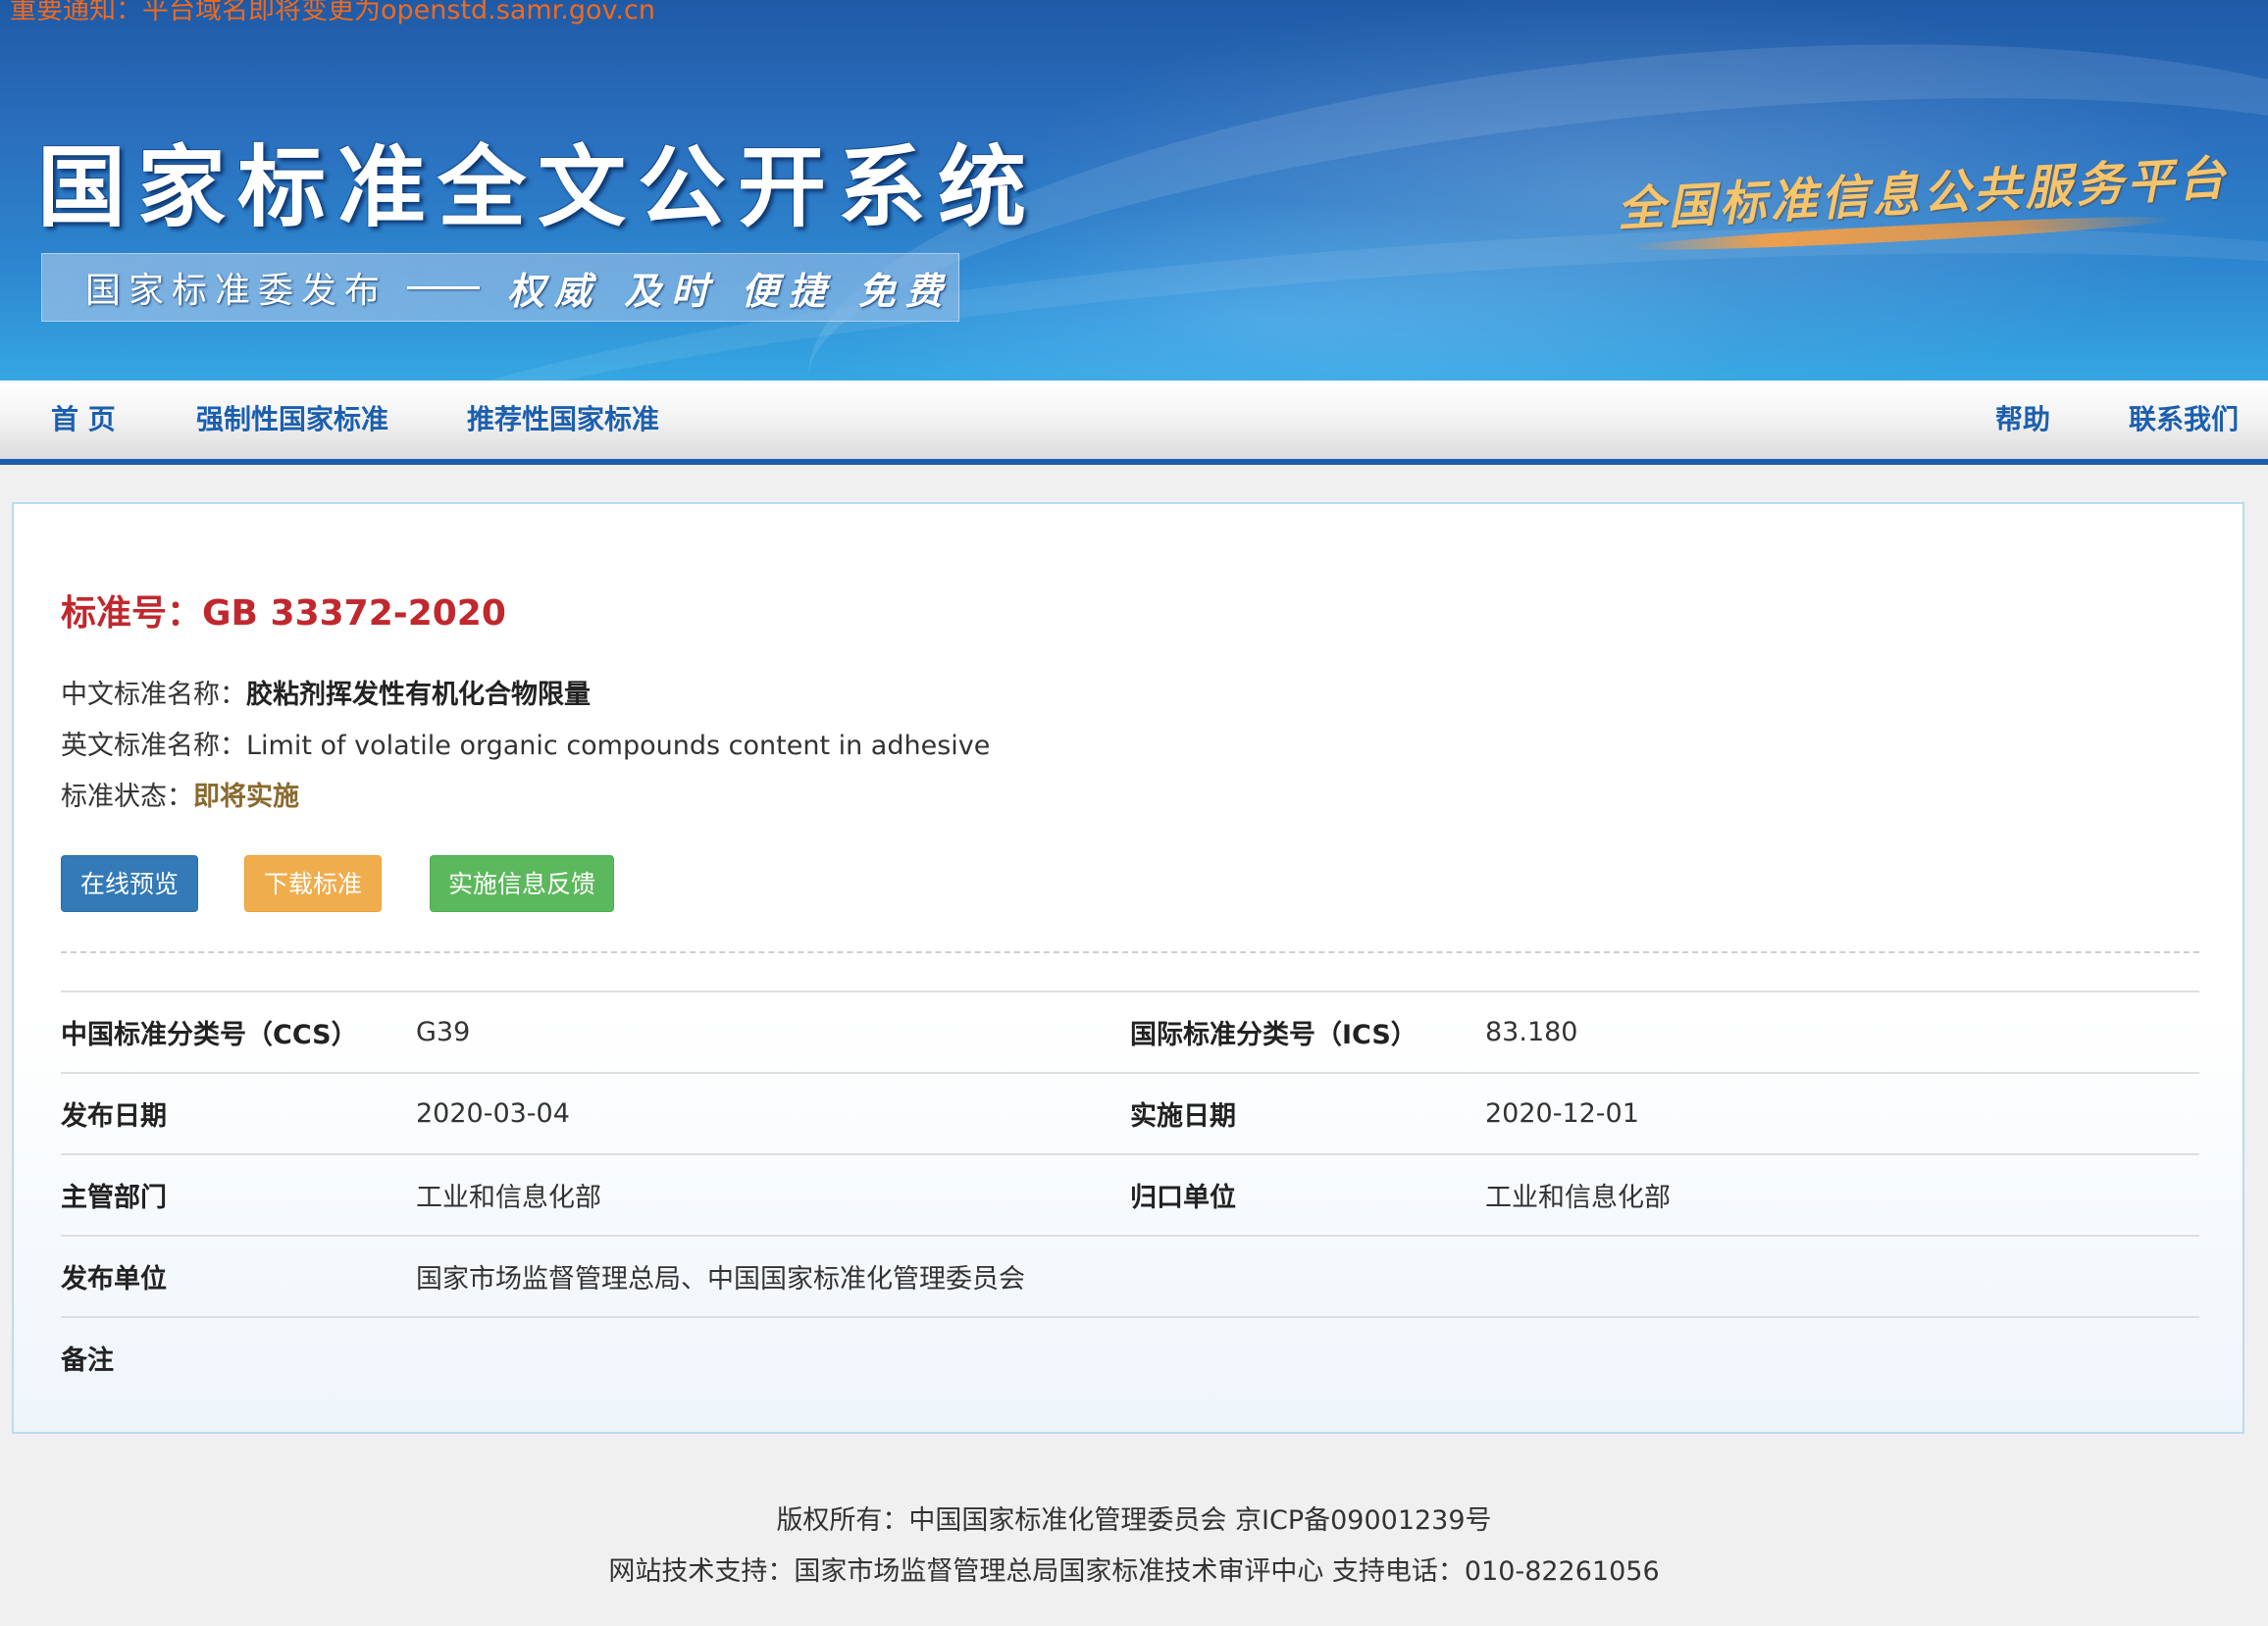  Describe the element at coordinates (333, 13) in the screenshot. I see `notice-banner: 重要通知：平台域名即将变更为openstd.samr.gov.cn` at that location.